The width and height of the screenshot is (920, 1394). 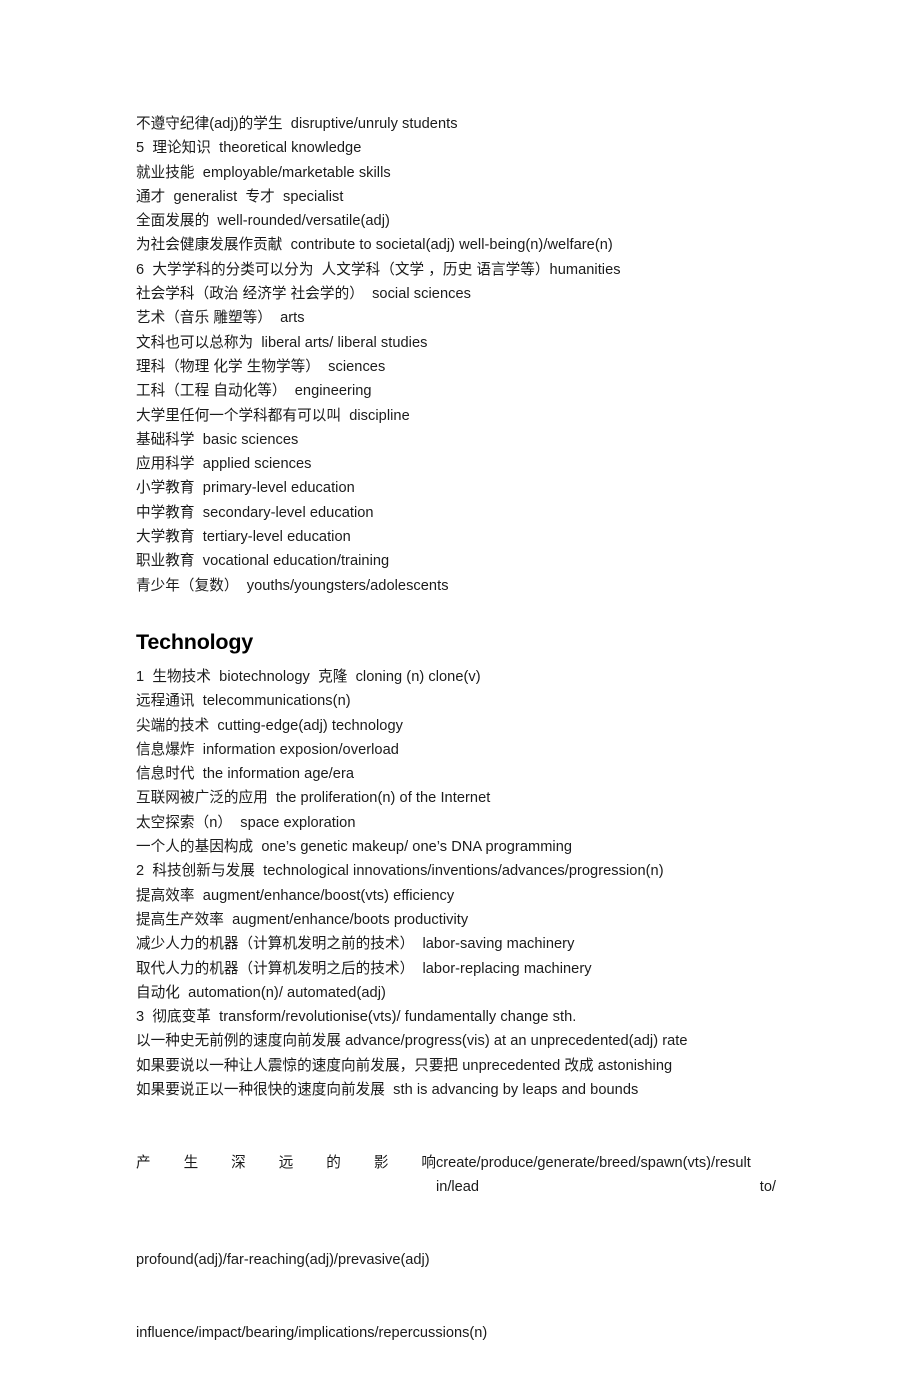 What do you see at coordinates (263, 221) in the screenshot?
I see `vocab-line: 全面发展的 well-rounded/versatile(adj)` at bounding box center [263, 221].